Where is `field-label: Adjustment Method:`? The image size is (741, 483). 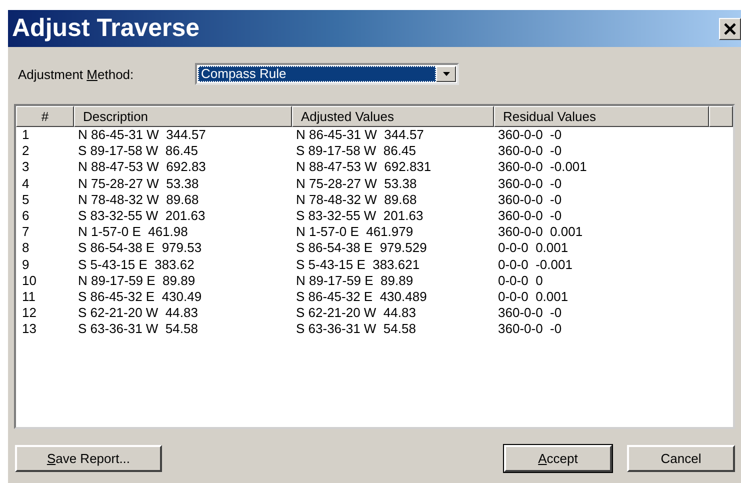 field-label: Adjustment Method: is located at coordinates (76, 74).